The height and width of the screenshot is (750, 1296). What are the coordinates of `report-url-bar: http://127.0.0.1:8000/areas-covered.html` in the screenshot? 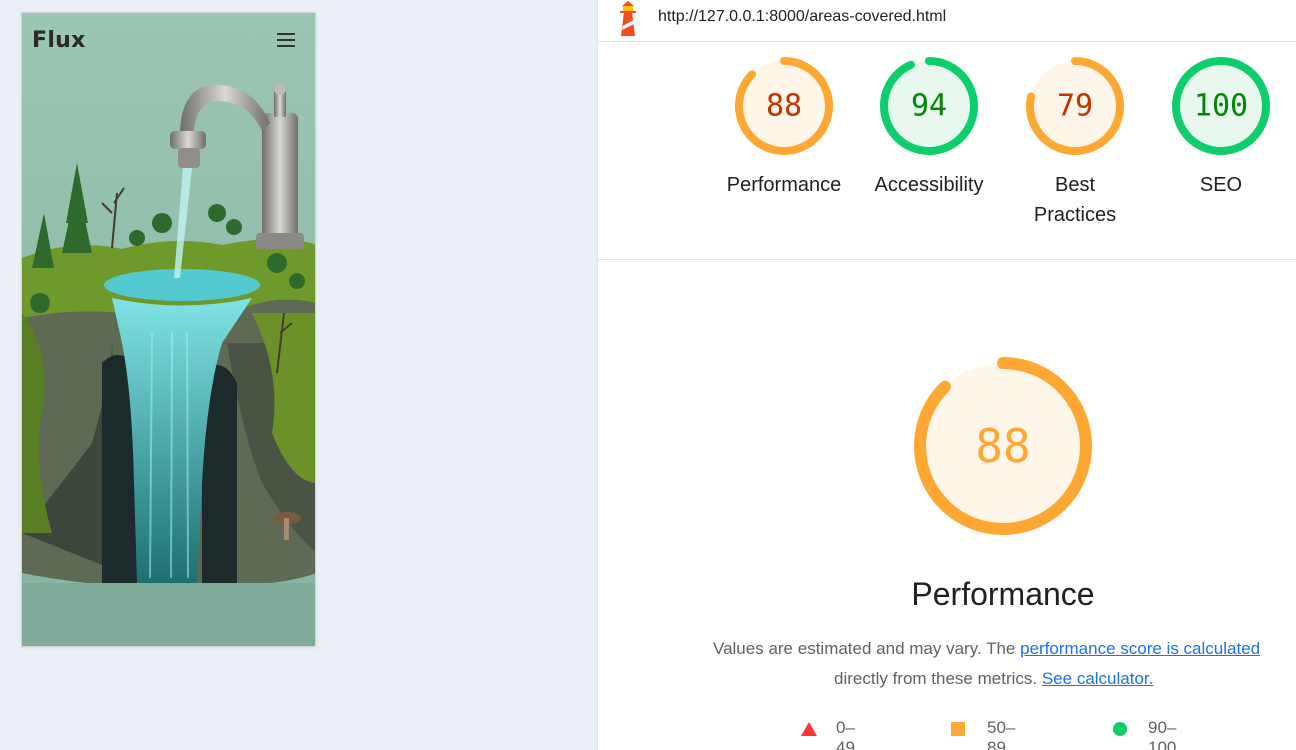 It's located at (947, 21).